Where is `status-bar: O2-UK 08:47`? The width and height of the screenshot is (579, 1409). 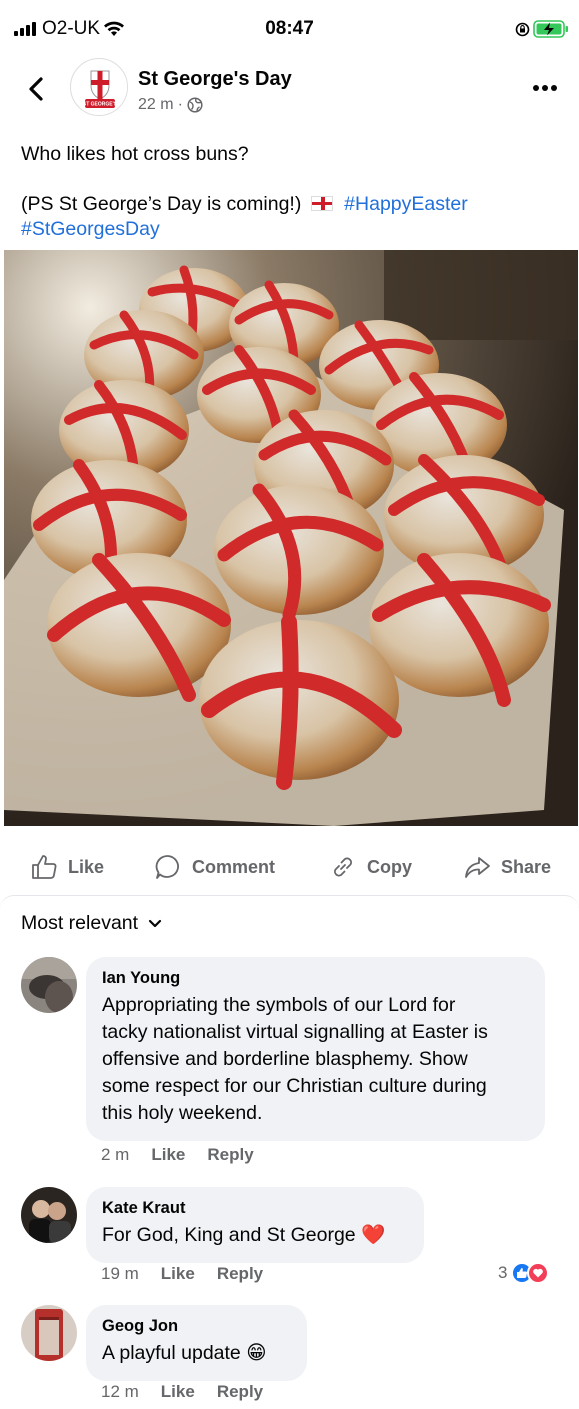
status-bar: O2-UK 08:47 is located at coordinates (289, 30).